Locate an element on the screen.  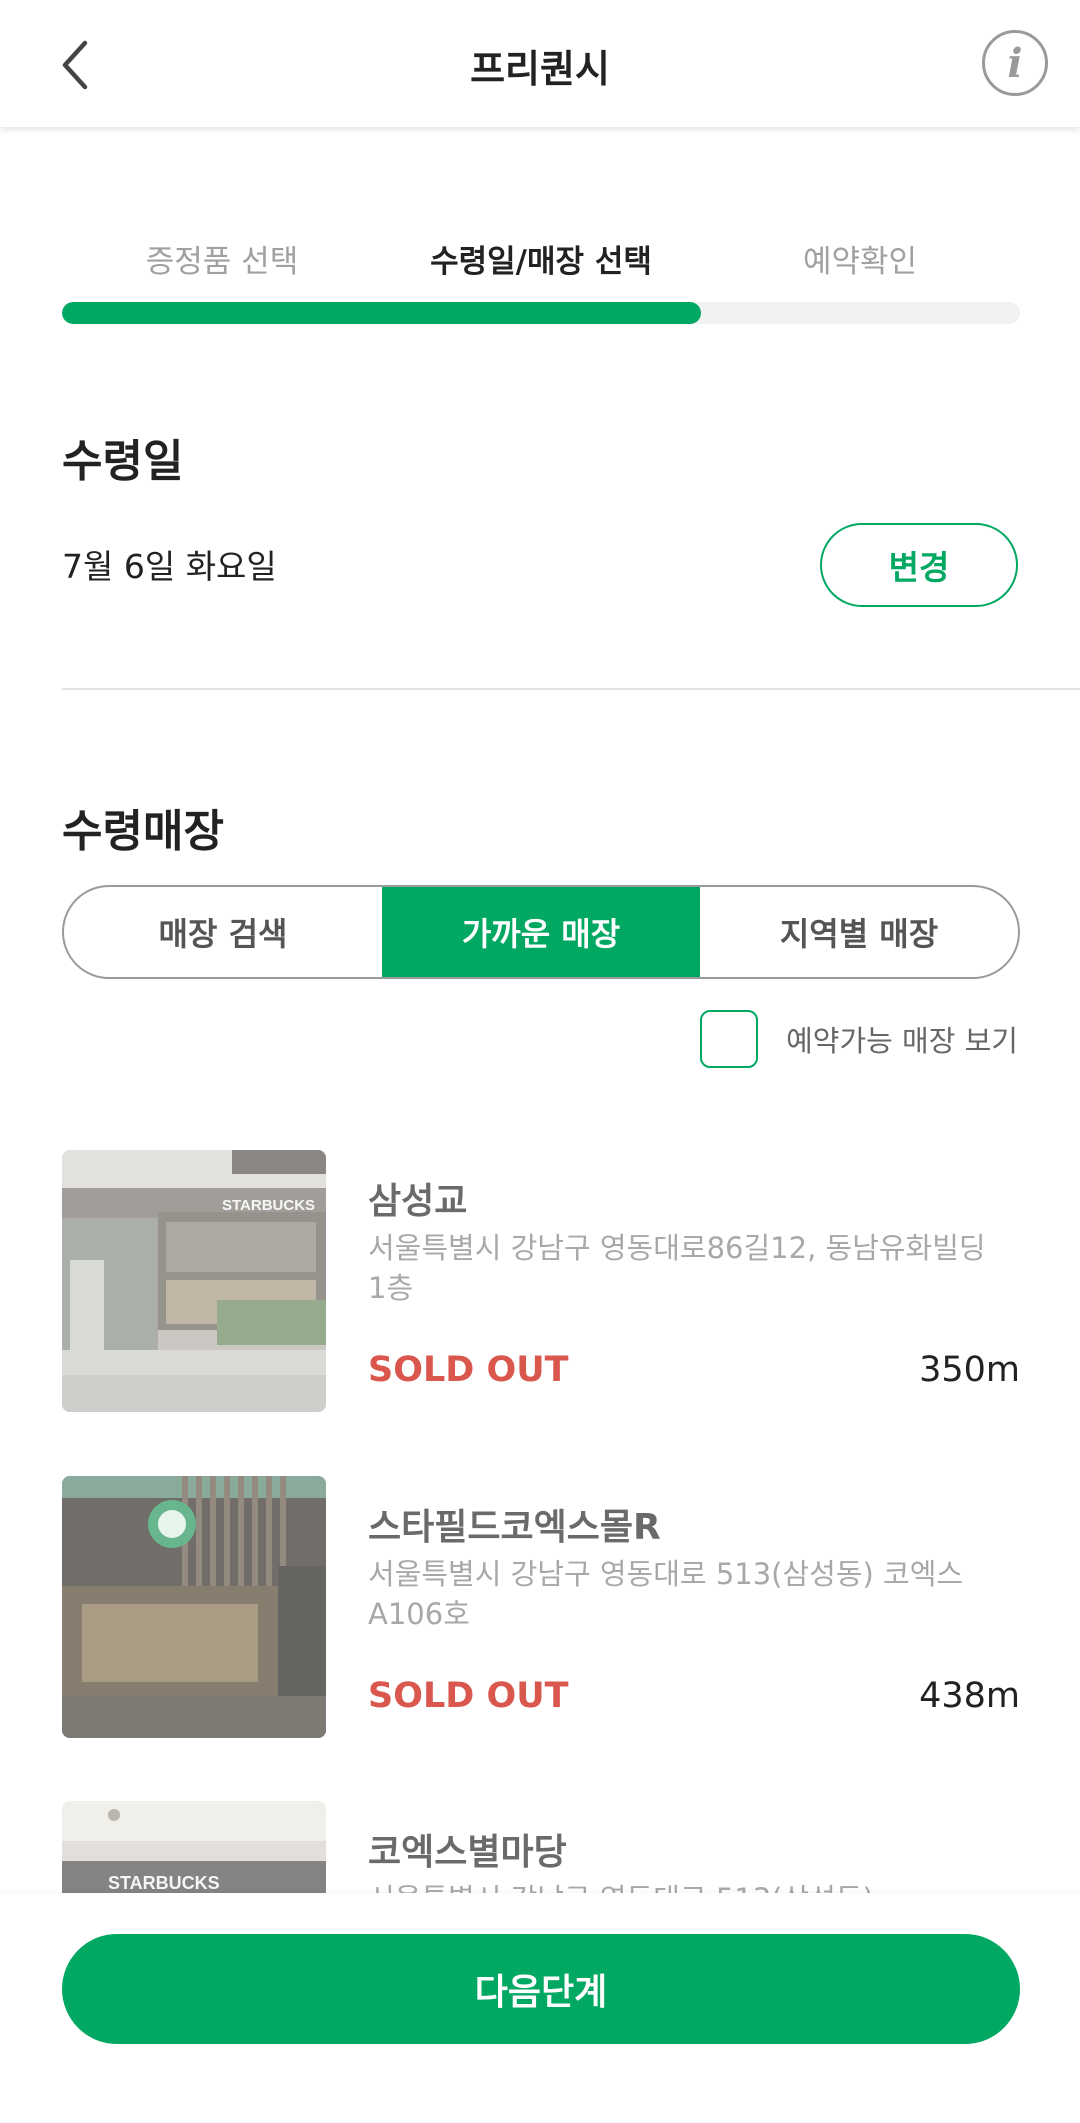
pickup-store-title: 수령매장 is located at coordinates (143, 831).